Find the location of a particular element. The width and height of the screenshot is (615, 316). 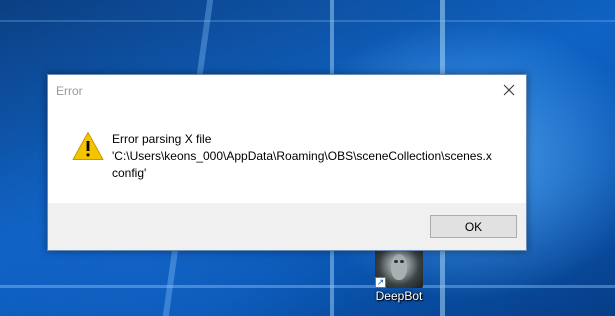

close-button is located at coordinates (509, 90).